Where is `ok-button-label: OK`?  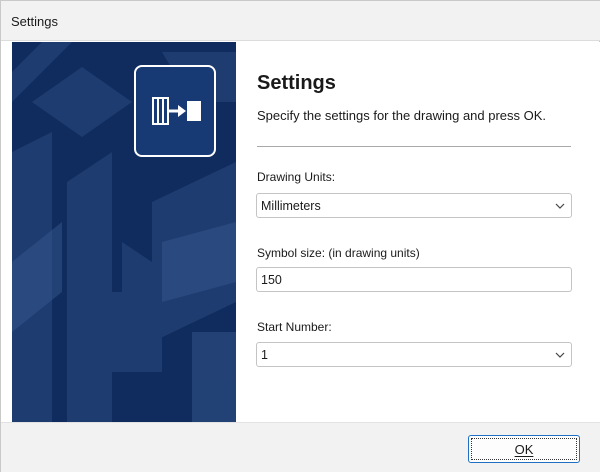
ok-button-label: OK is located at coordinates (524, 449).